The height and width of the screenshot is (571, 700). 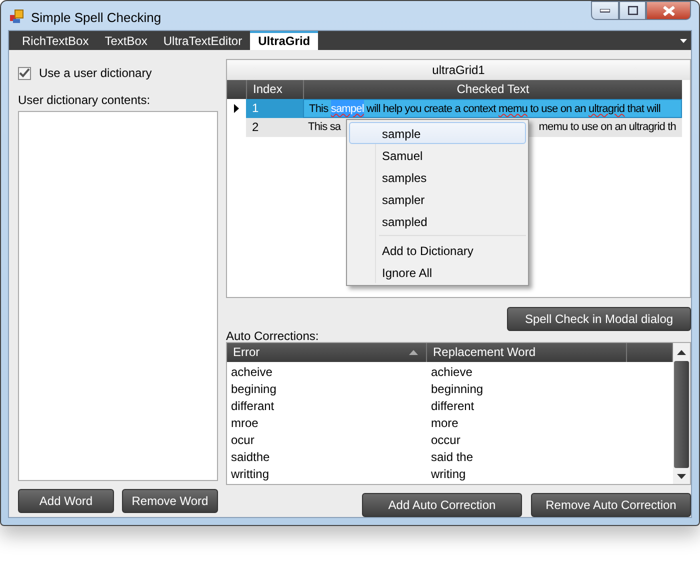 What do you see at coordinates (437, 250) in the screenshot?
I see `menu-item: Add to Dictionary` at bounding box center [437, 250].